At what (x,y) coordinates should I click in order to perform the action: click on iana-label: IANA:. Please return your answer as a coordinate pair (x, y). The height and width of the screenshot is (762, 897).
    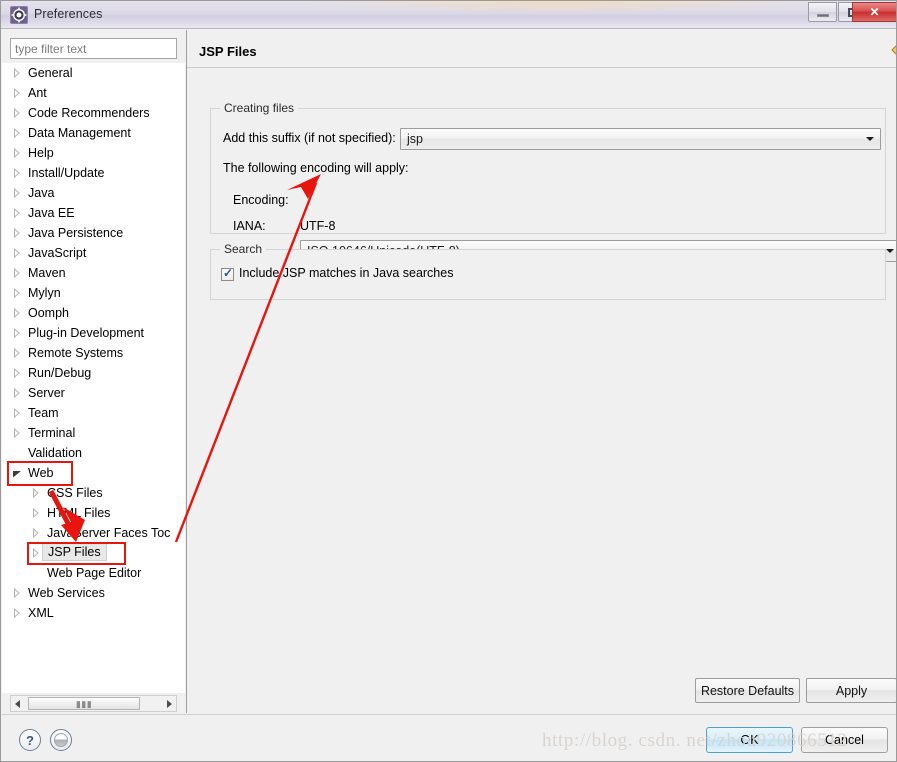
    Looking at the image, I should click on (249, 226).